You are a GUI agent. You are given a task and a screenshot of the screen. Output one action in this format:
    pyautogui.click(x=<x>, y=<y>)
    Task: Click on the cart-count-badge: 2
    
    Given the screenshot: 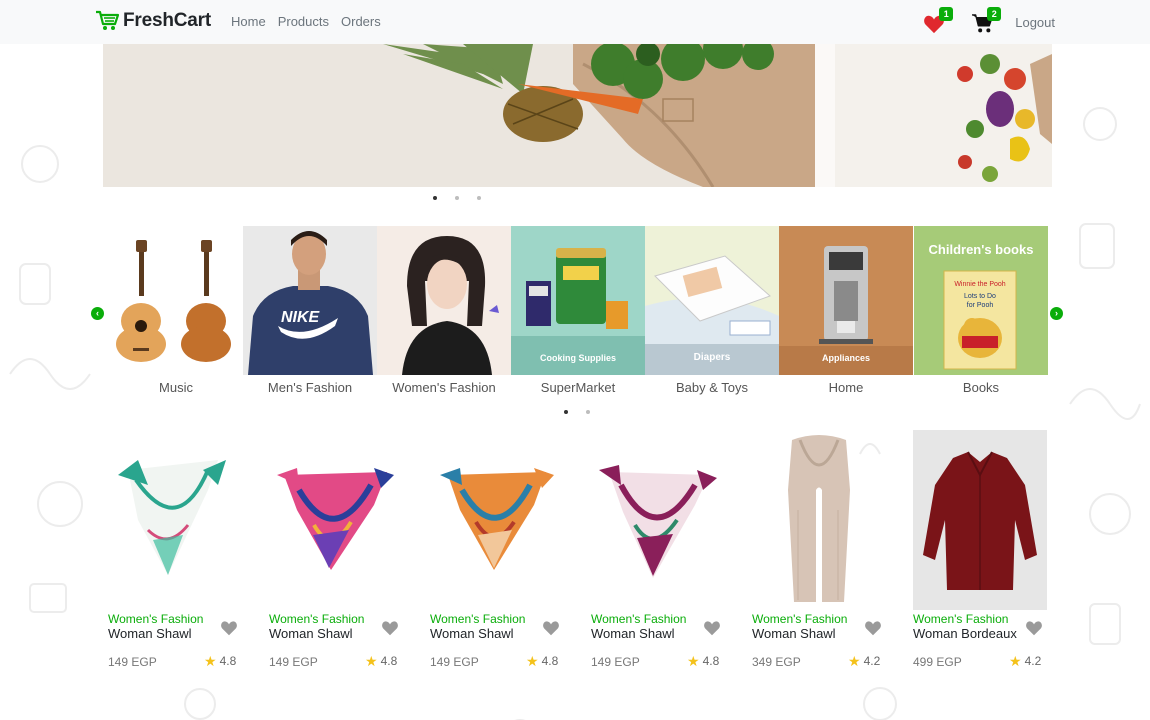 What is the action you would take?
    pyautogui.click(x=994, y=14)
    